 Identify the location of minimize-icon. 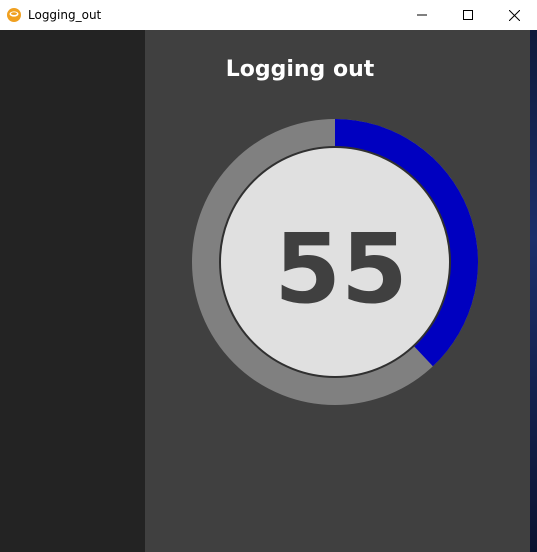
(422, 15).